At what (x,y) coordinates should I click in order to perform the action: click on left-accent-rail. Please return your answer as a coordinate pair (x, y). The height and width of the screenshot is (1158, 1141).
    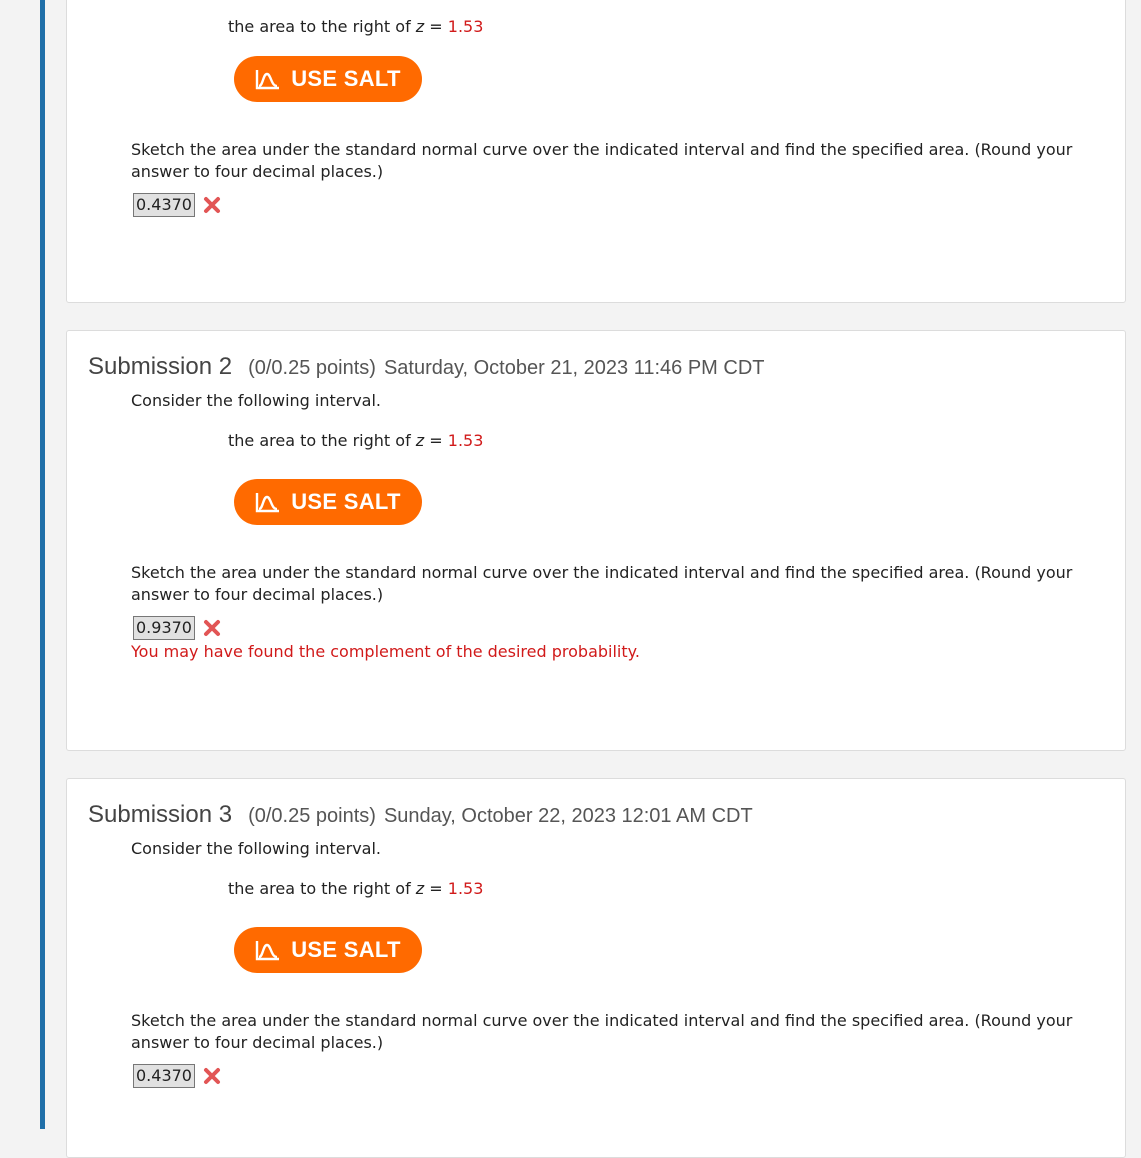
    Looking at the image, I should click on (42, 564).